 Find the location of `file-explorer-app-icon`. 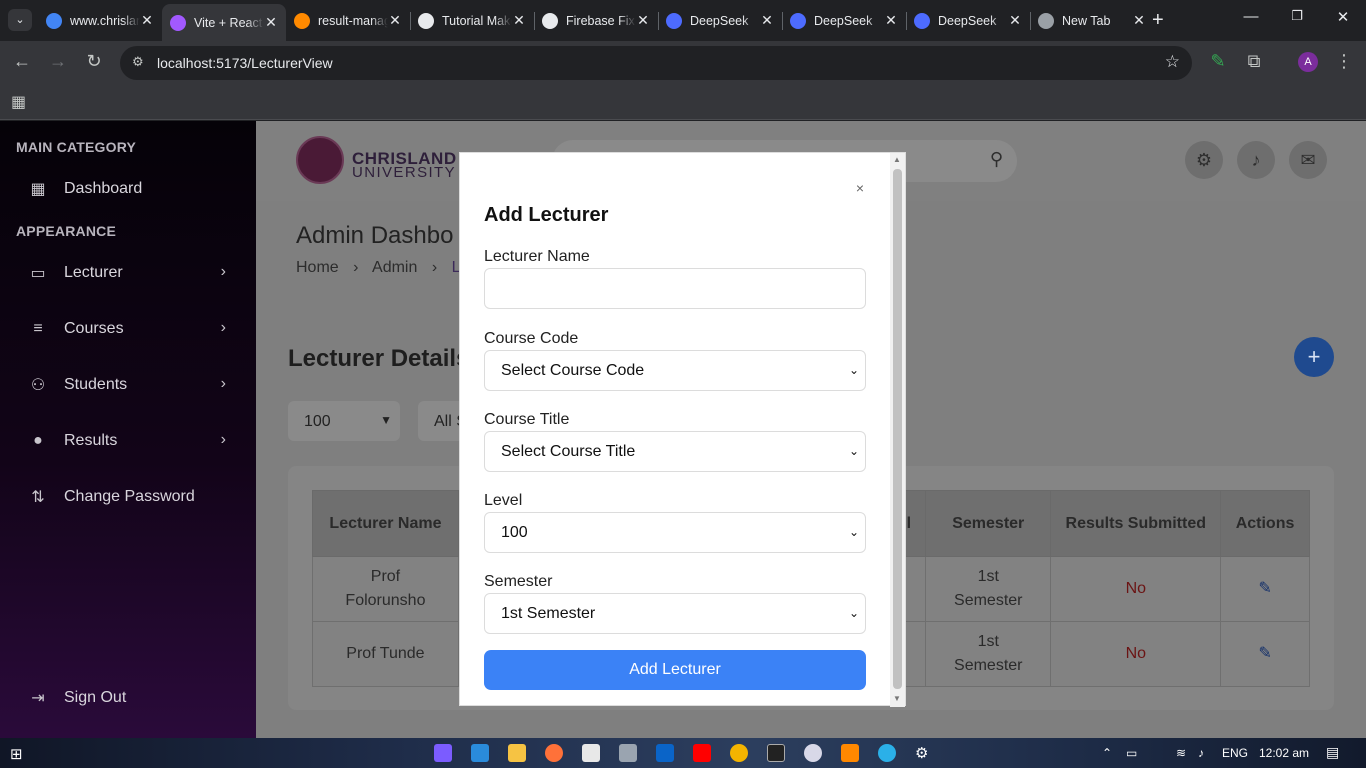

file-explorer-app-icon is located at coordinates (517, 753).